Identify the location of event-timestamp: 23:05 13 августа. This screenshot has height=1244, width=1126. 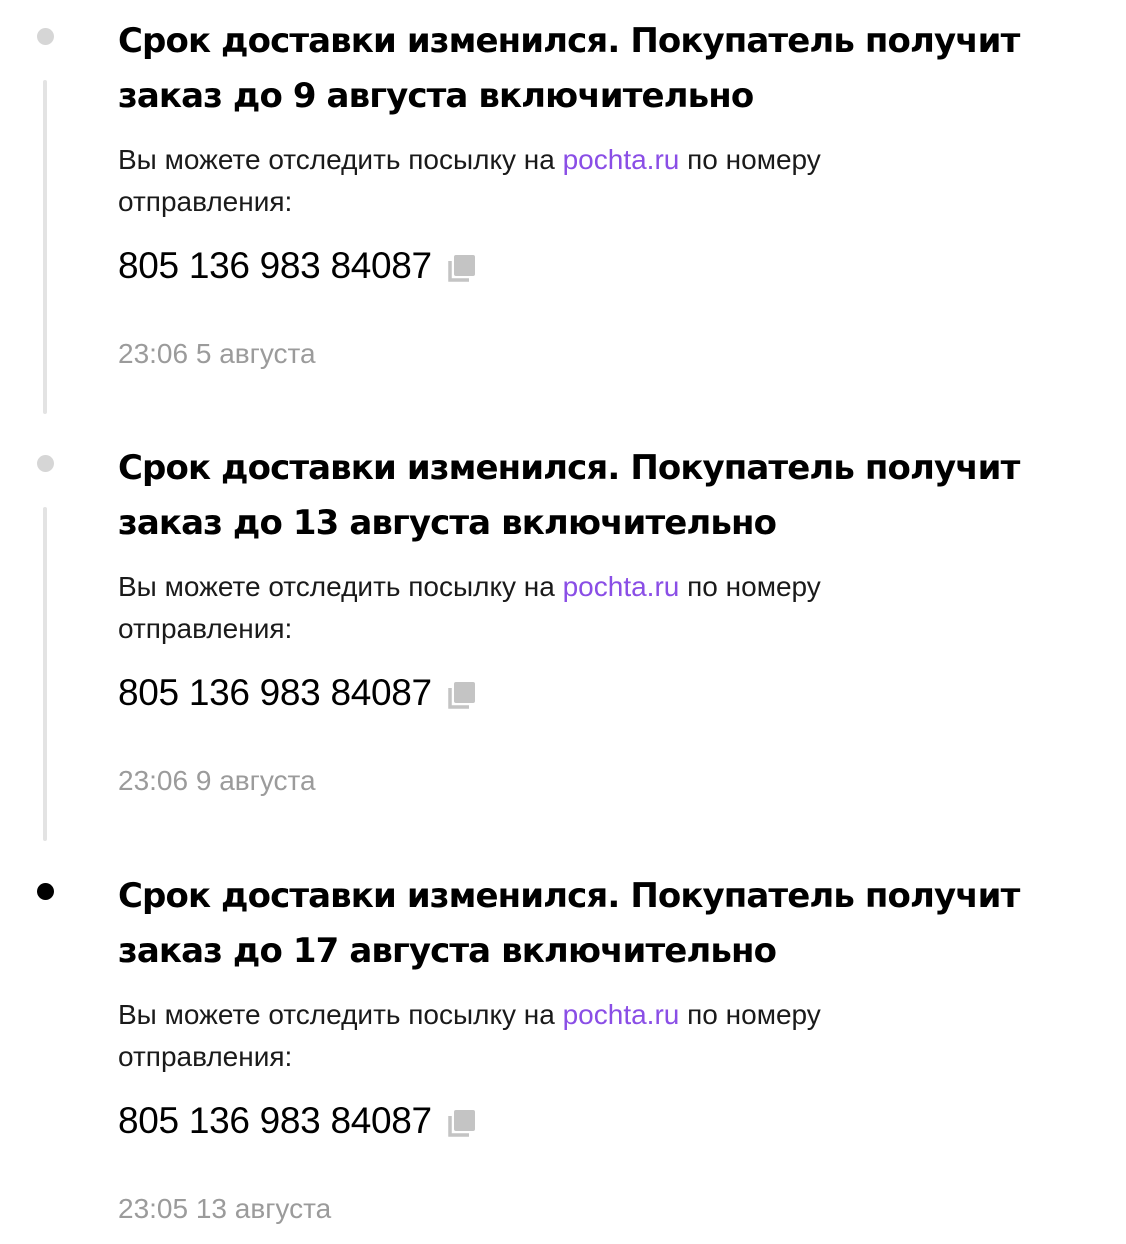
(225, 1208).